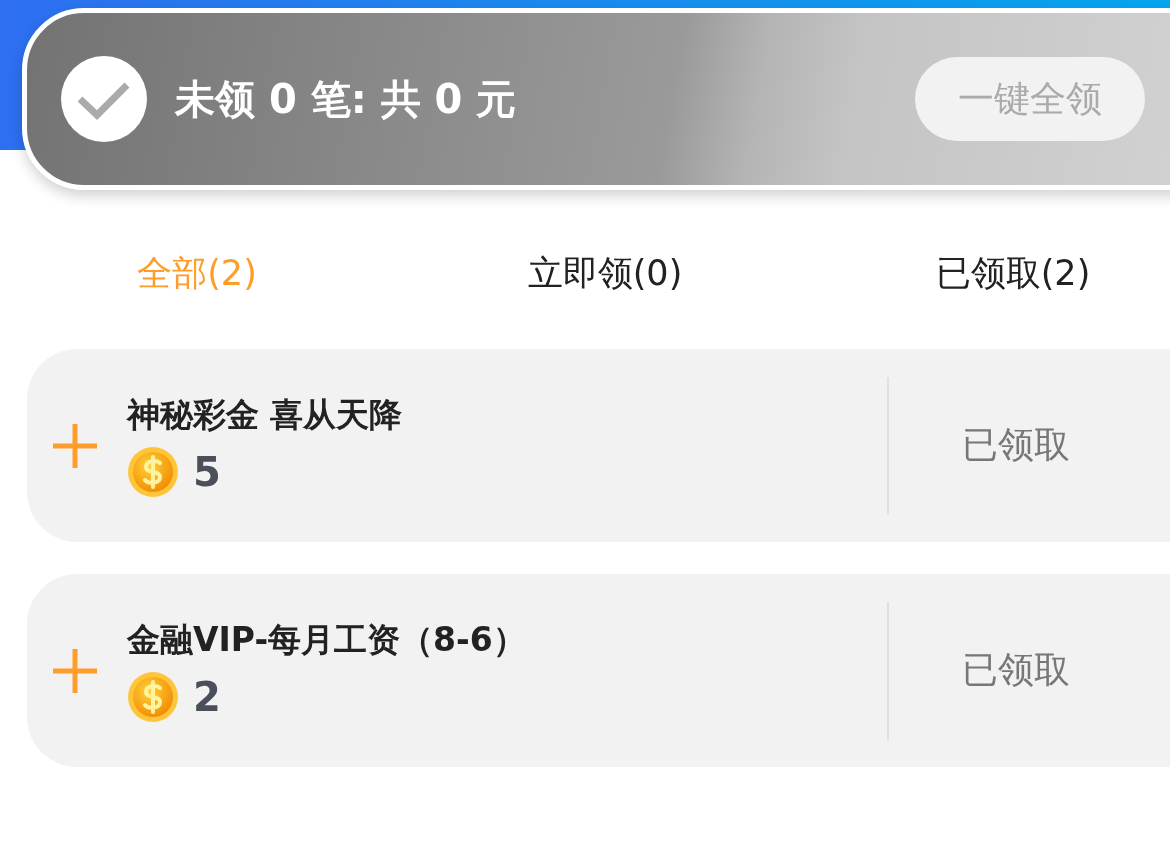 This screenshot has height=850, width=1170. Describe the element at coordinates (327, 640) in the screenshot. I see `reward-title: 金融VIP-每月工资（8-6）` at that location.